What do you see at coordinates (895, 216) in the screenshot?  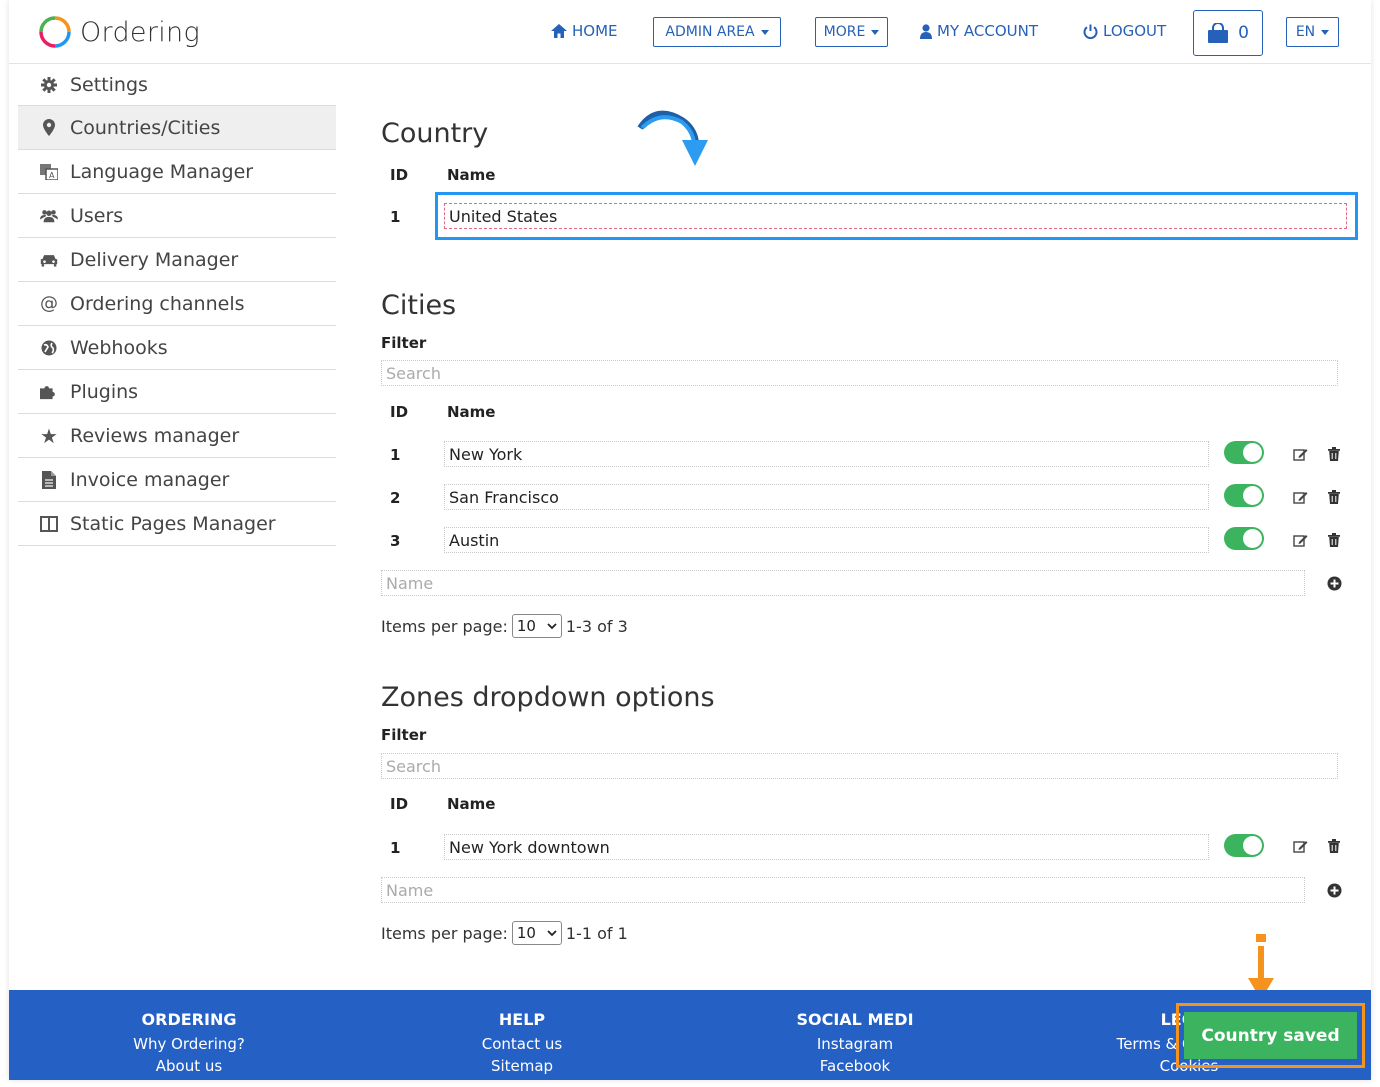 I see `country-name-input: United States` at bounding box center [895, 216].